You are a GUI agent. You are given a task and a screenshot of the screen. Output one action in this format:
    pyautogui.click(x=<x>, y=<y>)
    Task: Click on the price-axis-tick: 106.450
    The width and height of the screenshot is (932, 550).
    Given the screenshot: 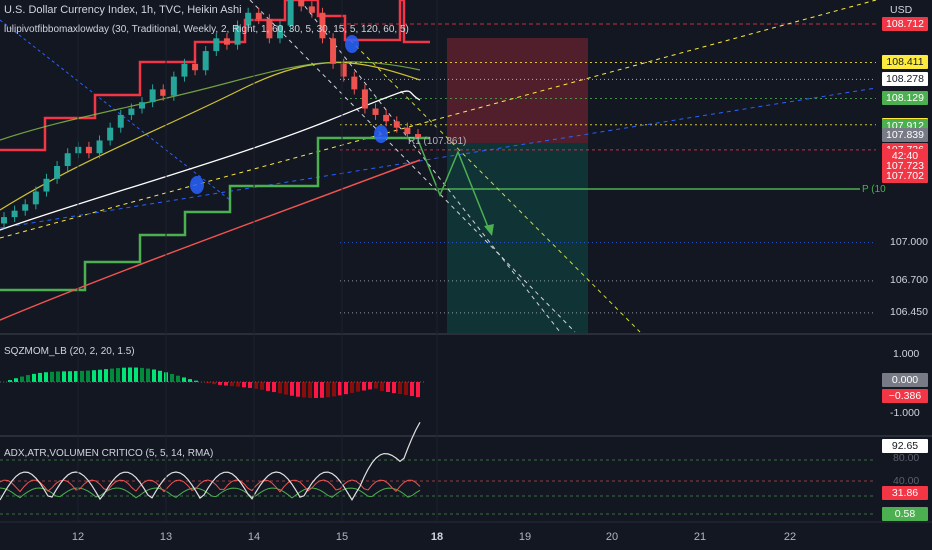 What is the action you would take?
    pyautogui.click(x=909, y=311)
    